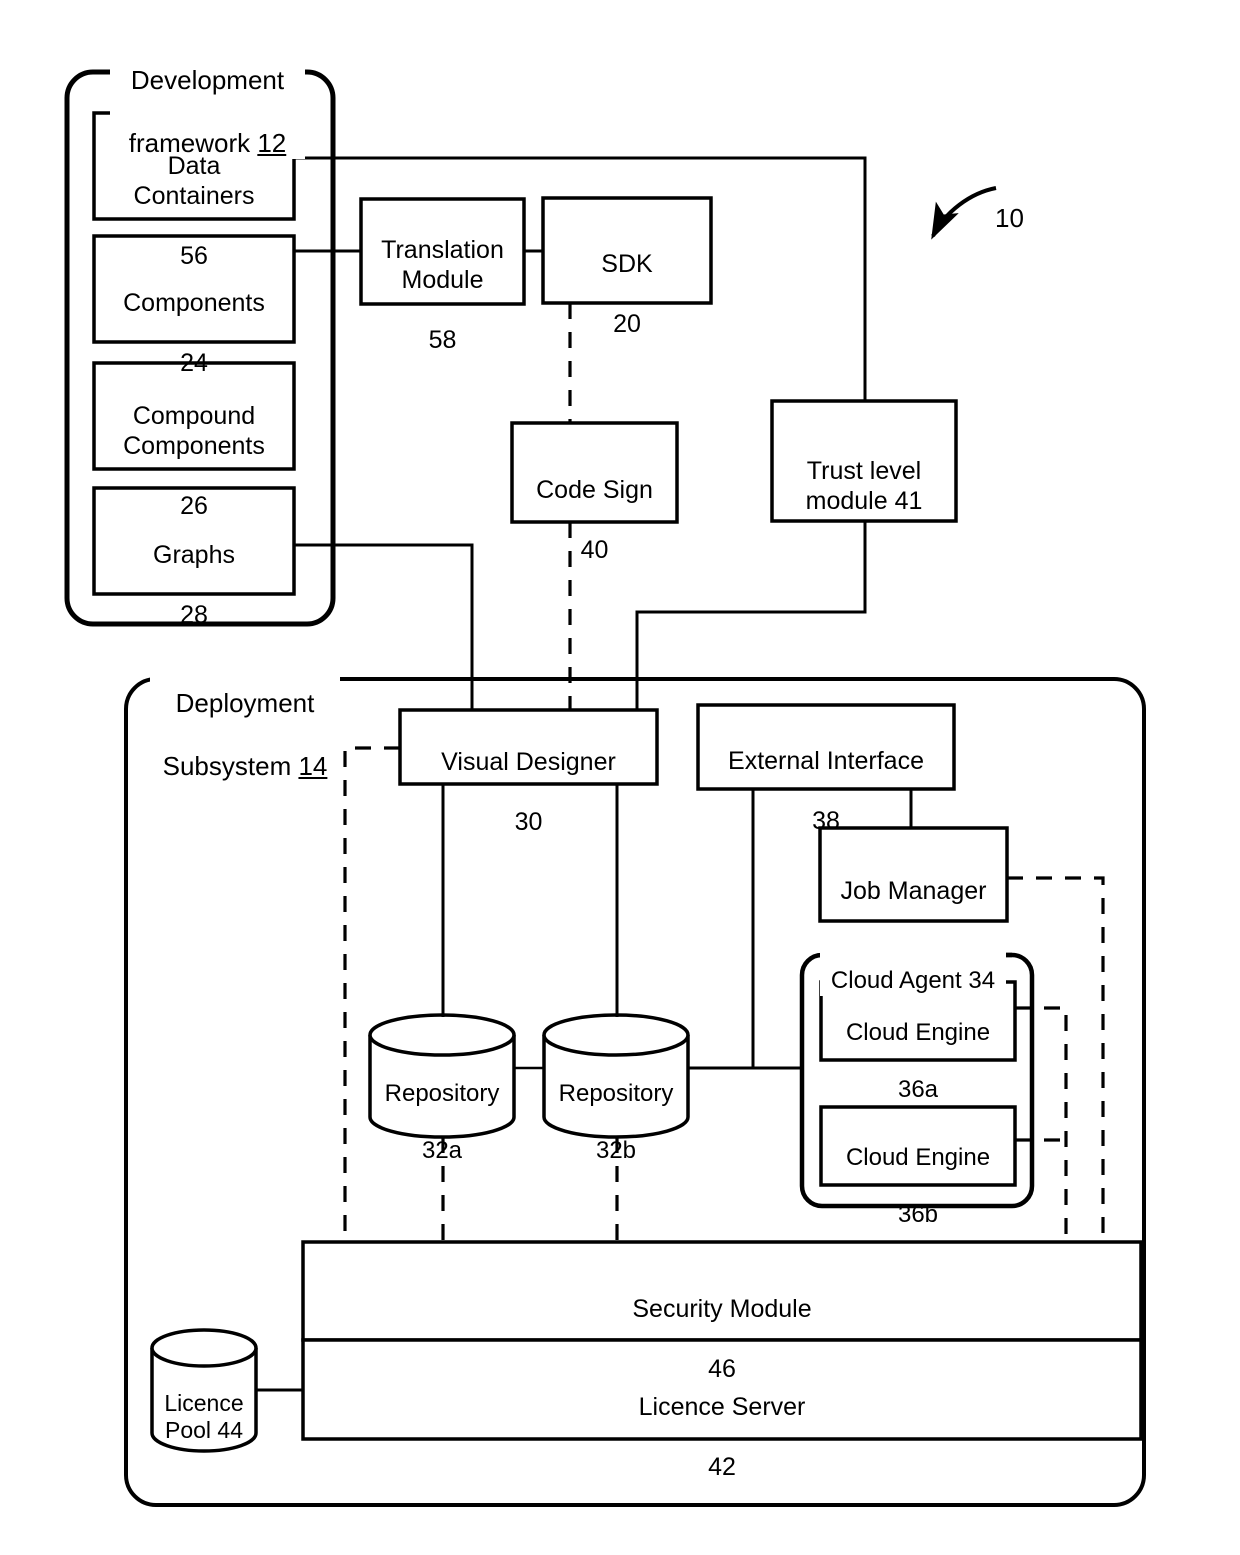 The width and height of the screenshot is (1240, 1555). I want to click on cloud-engine-b-box, so click(918, 1146).